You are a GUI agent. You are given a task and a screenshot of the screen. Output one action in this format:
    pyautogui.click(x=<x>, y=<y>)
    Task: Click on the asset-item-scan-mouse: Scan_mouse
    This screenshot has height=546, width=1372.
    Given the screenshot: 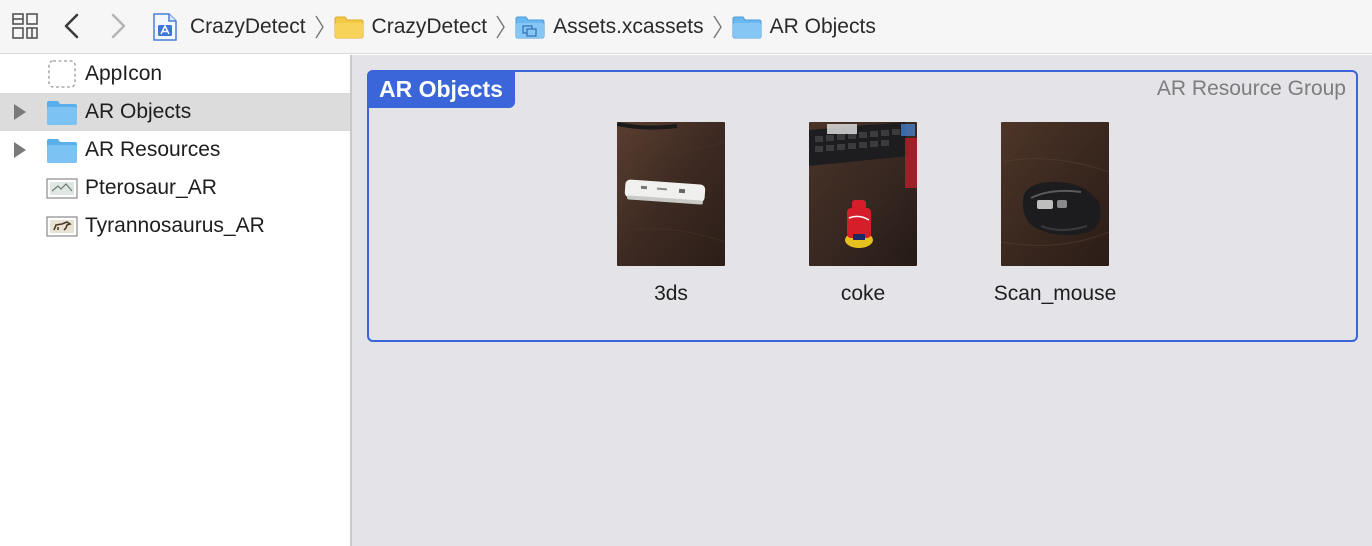 What is the action you would take?
    pyautogui.click(x=1055, y=214)
    